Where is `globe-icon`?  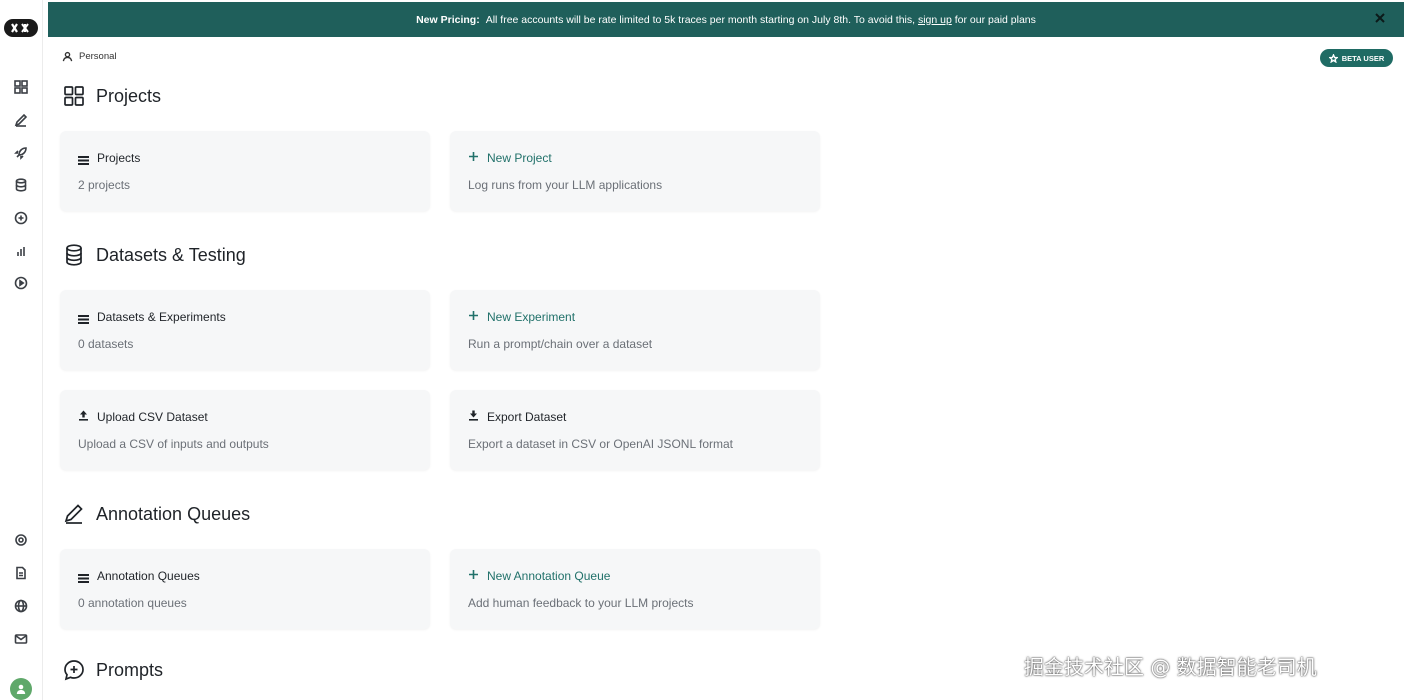 globe-icon is located at coordinates (21, 606).